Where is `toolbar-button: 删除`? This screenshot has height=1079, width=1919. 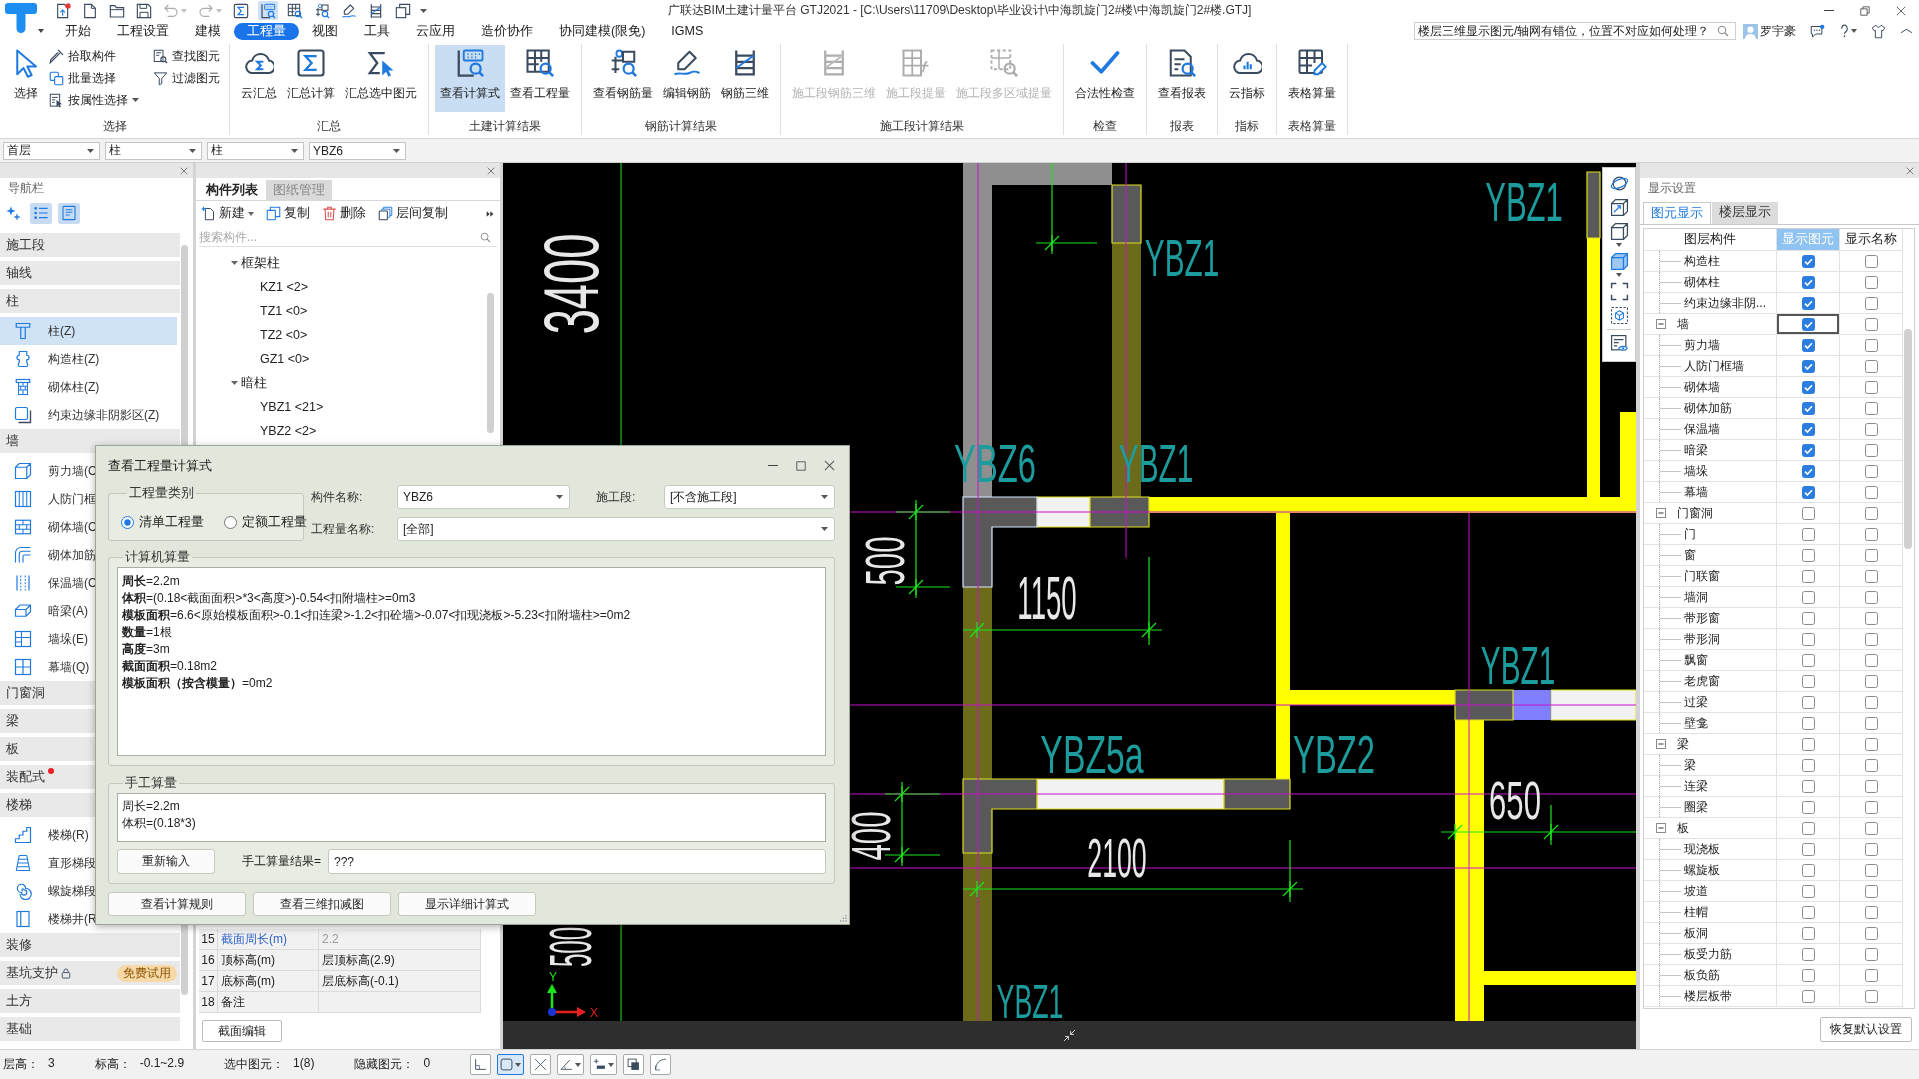
toolbar-button: 删除 is located at coordinates (344, 213).